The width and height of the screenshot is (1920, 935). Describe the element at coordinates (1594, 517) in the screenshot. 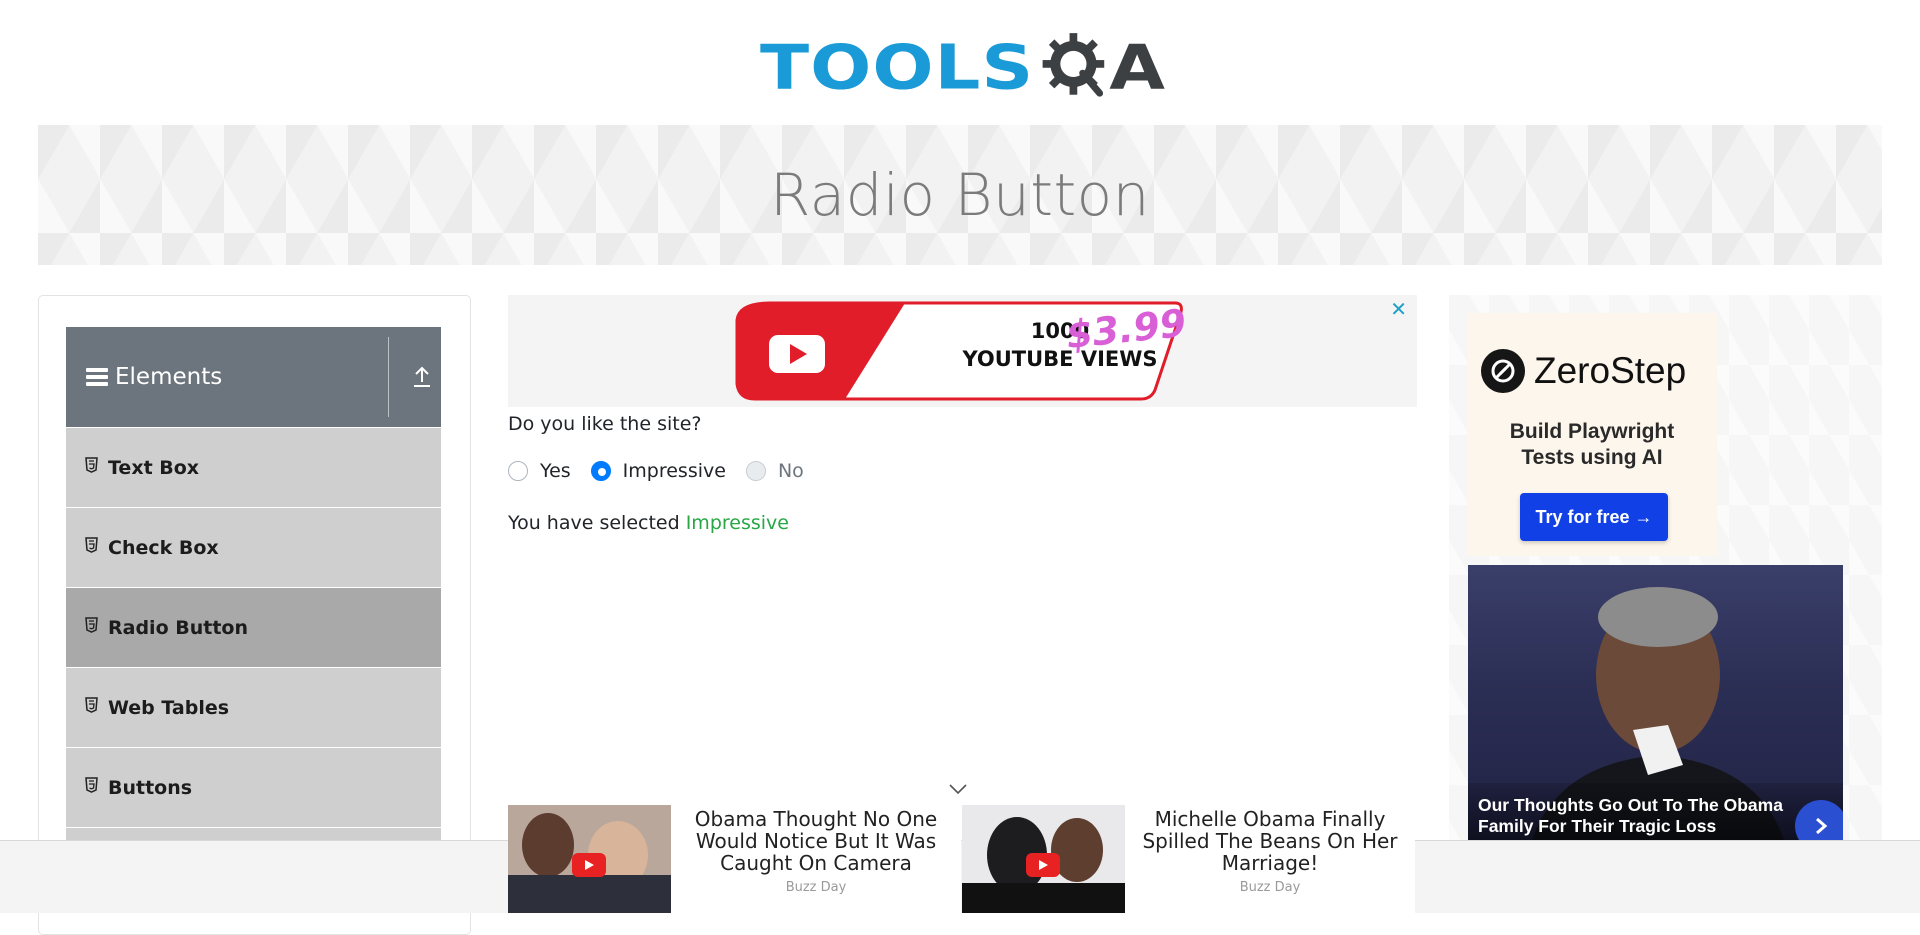

I see `try-for-free-button: Try for free →` at that location.